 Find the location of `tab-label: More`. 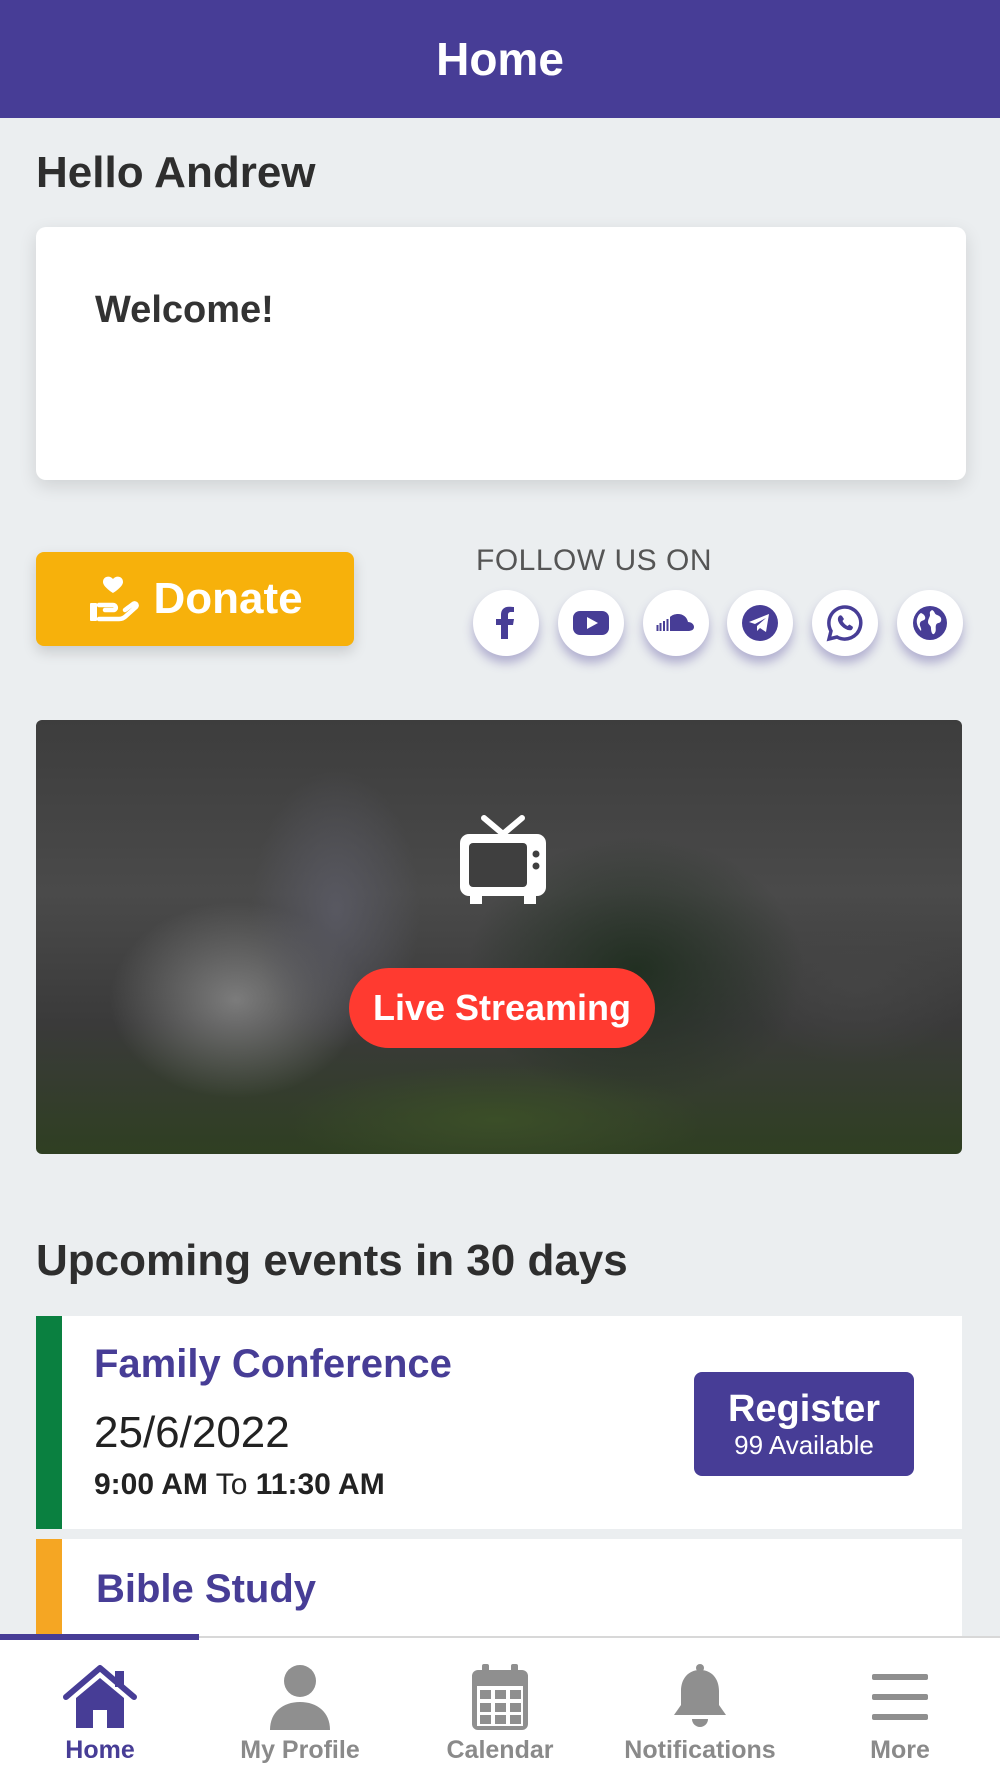

tab-label: More is located at coordinates (900, 1750).